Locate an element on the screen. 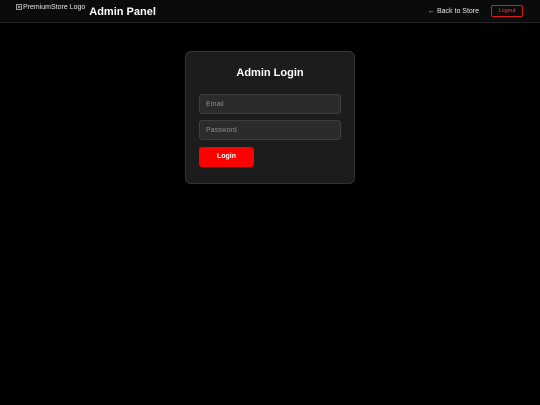 The width and height of the screenshot is (540, 405). logout-button: Logout is located at coordinates (507, 11).